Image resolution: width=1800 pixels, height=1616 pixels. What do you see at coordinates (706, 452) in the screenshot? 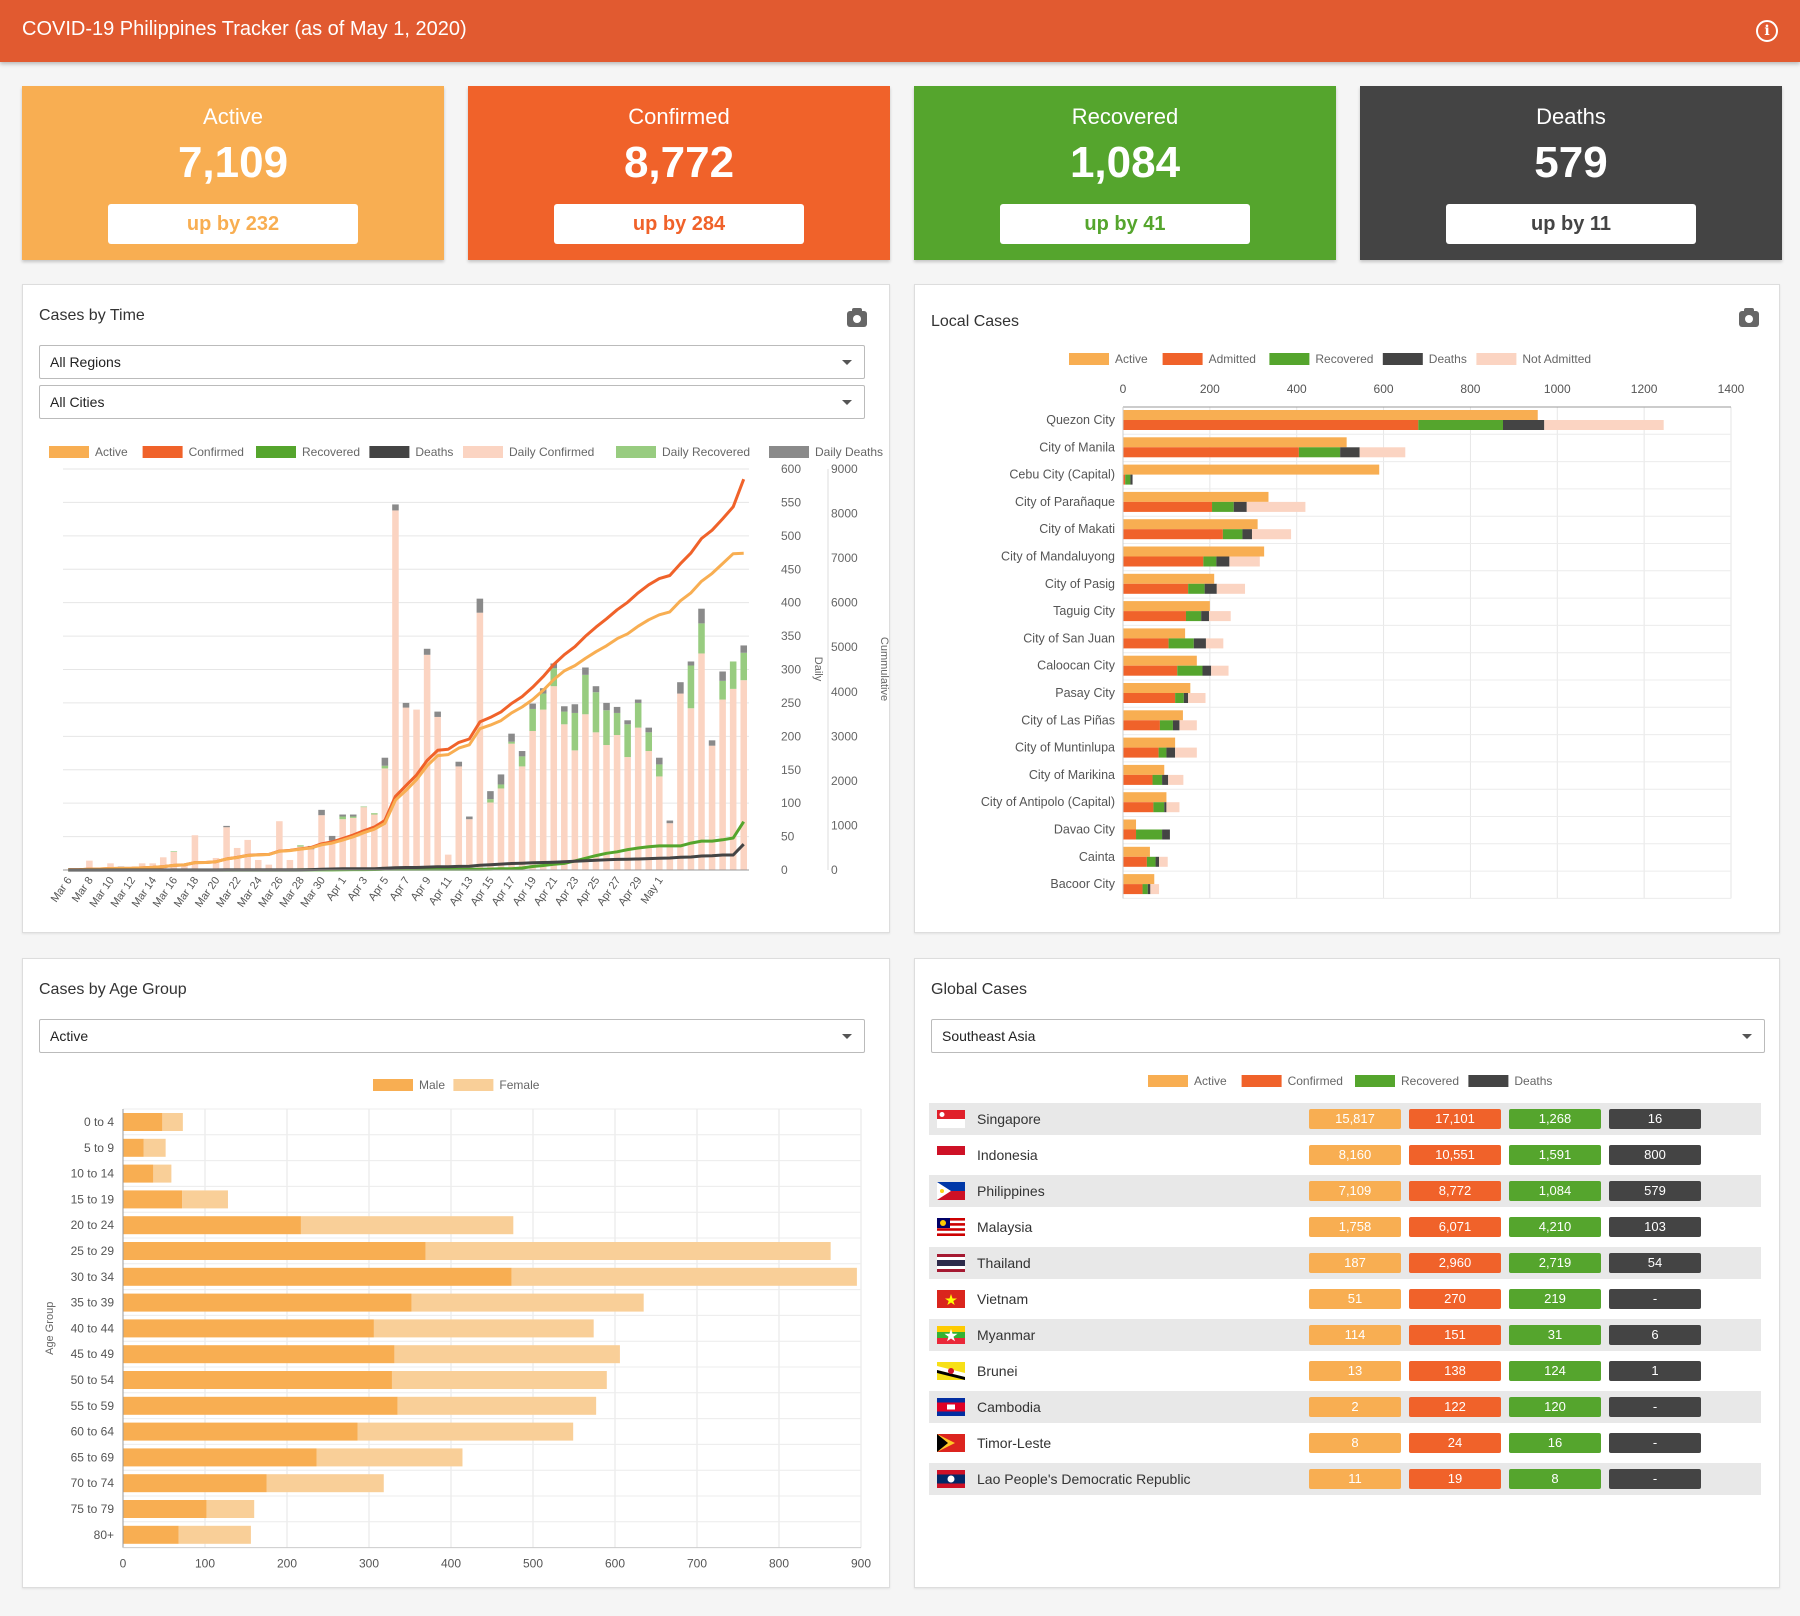
I see `legend-label: Daily Recovered` at bounding box center [706, 452].